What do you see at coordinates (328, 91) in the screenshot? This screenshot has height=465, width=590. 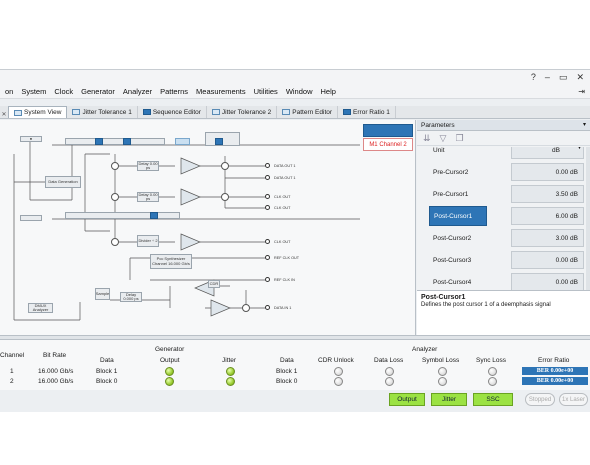 I see `menu-item-help: Help` at bounding box center [328, 91].